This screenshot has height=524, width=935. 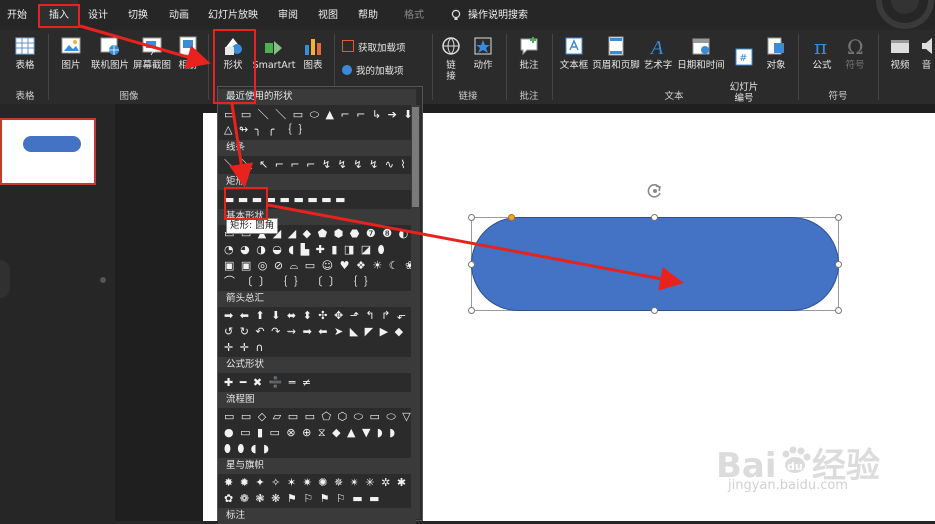 I want to click on arrow-to-slide-shape, so click(x=475, y=247).